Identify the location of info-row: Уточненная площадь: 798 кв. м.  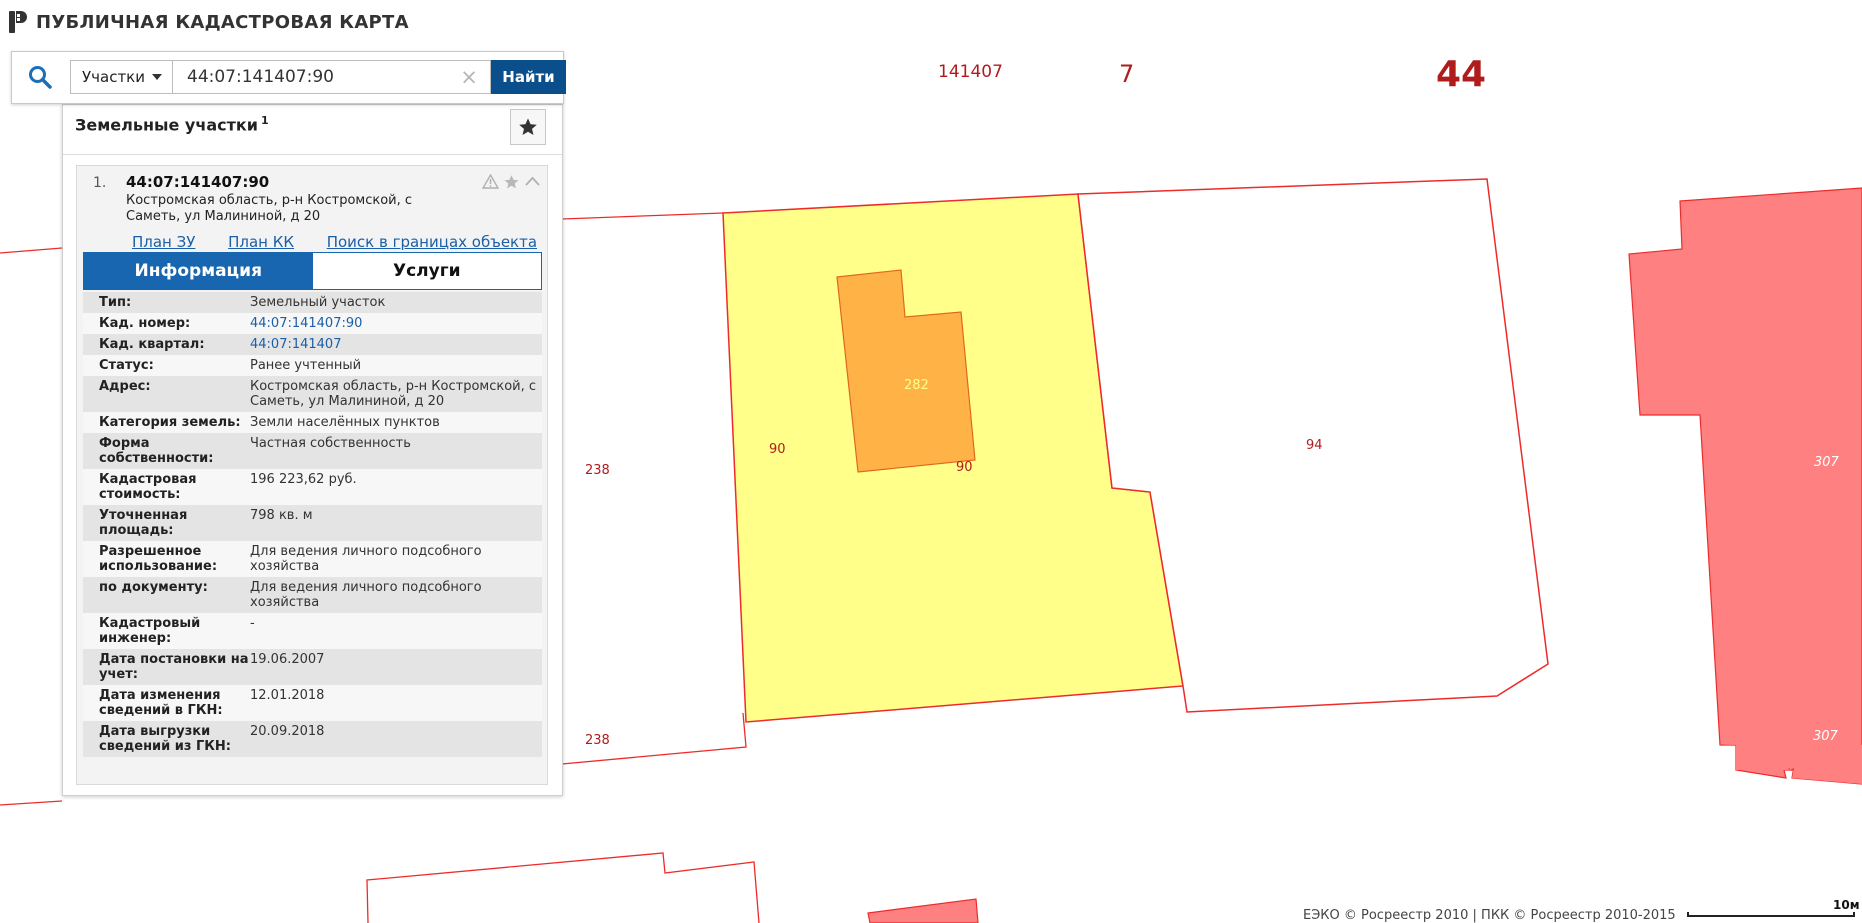
(312, 523).